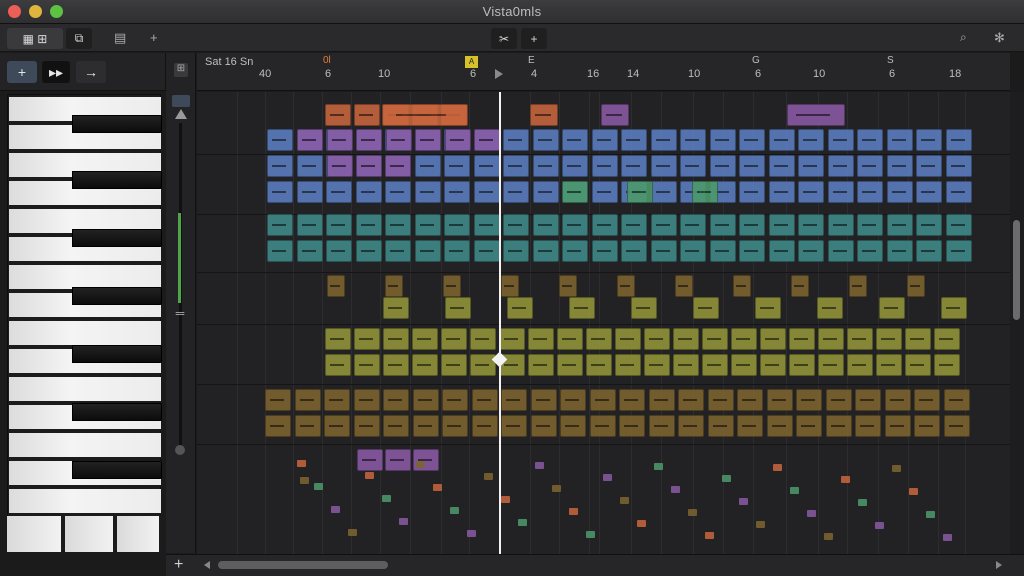  I want to click on slider-knob, so click(180, 450).